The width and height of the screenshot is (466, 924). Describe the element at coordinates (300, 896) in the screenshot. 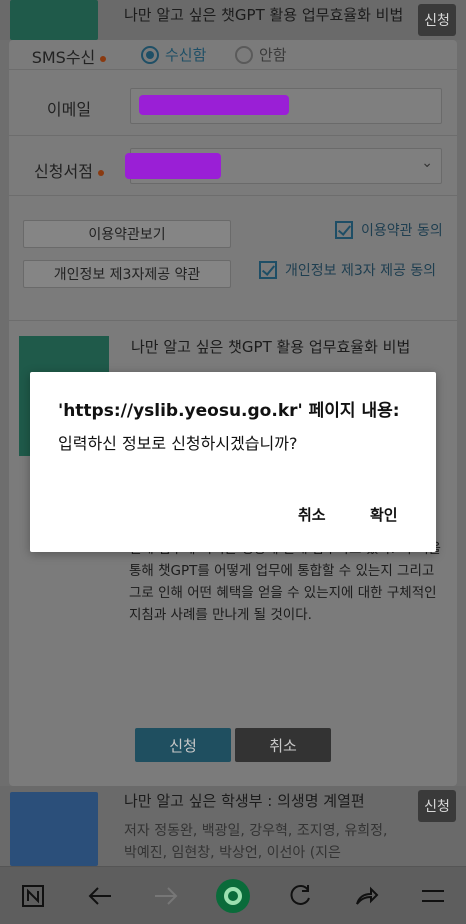

I see `refresh-icon` at that location.